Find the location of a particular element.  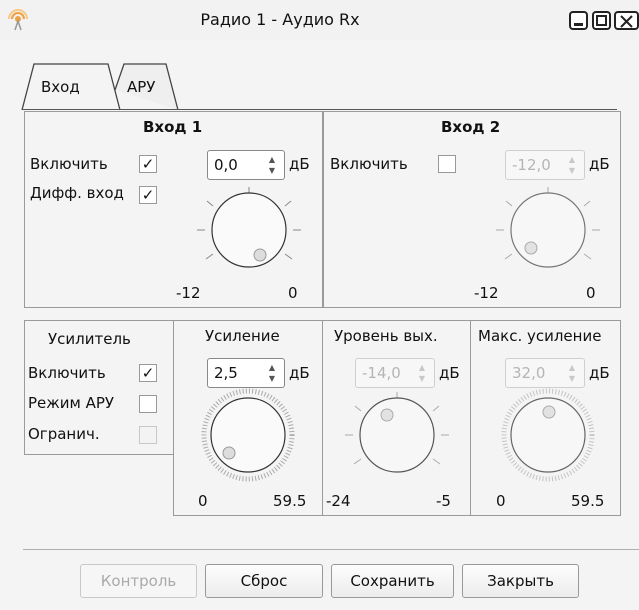

input2-enable-checkbox is located at coordinates (447, 164).